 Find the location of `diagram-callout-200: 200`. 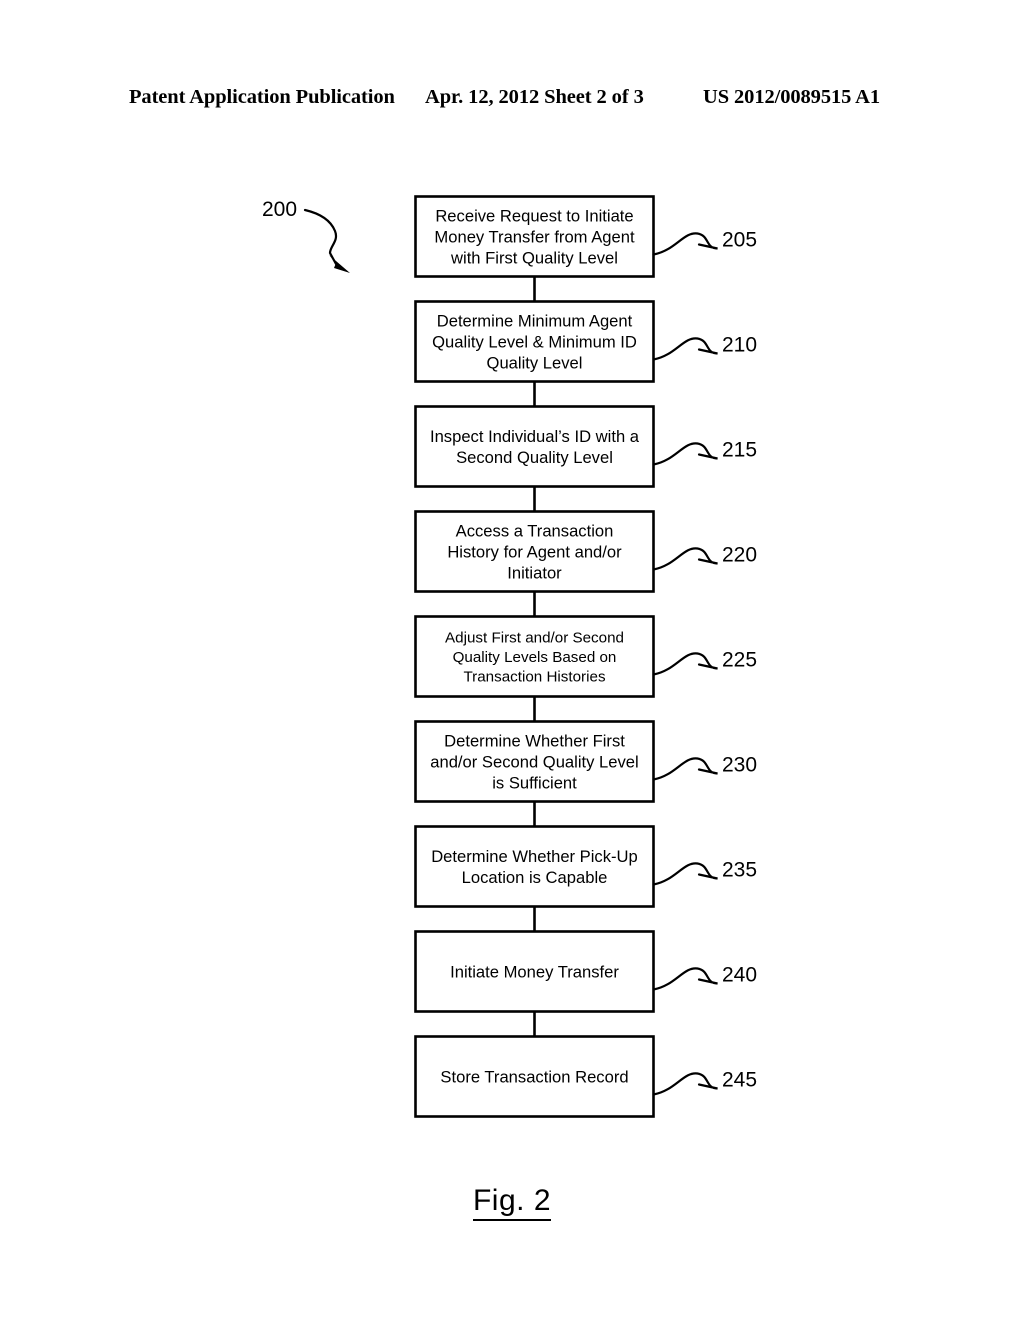

diagram-callout-200: 200 is located at coordinates (306, 235).